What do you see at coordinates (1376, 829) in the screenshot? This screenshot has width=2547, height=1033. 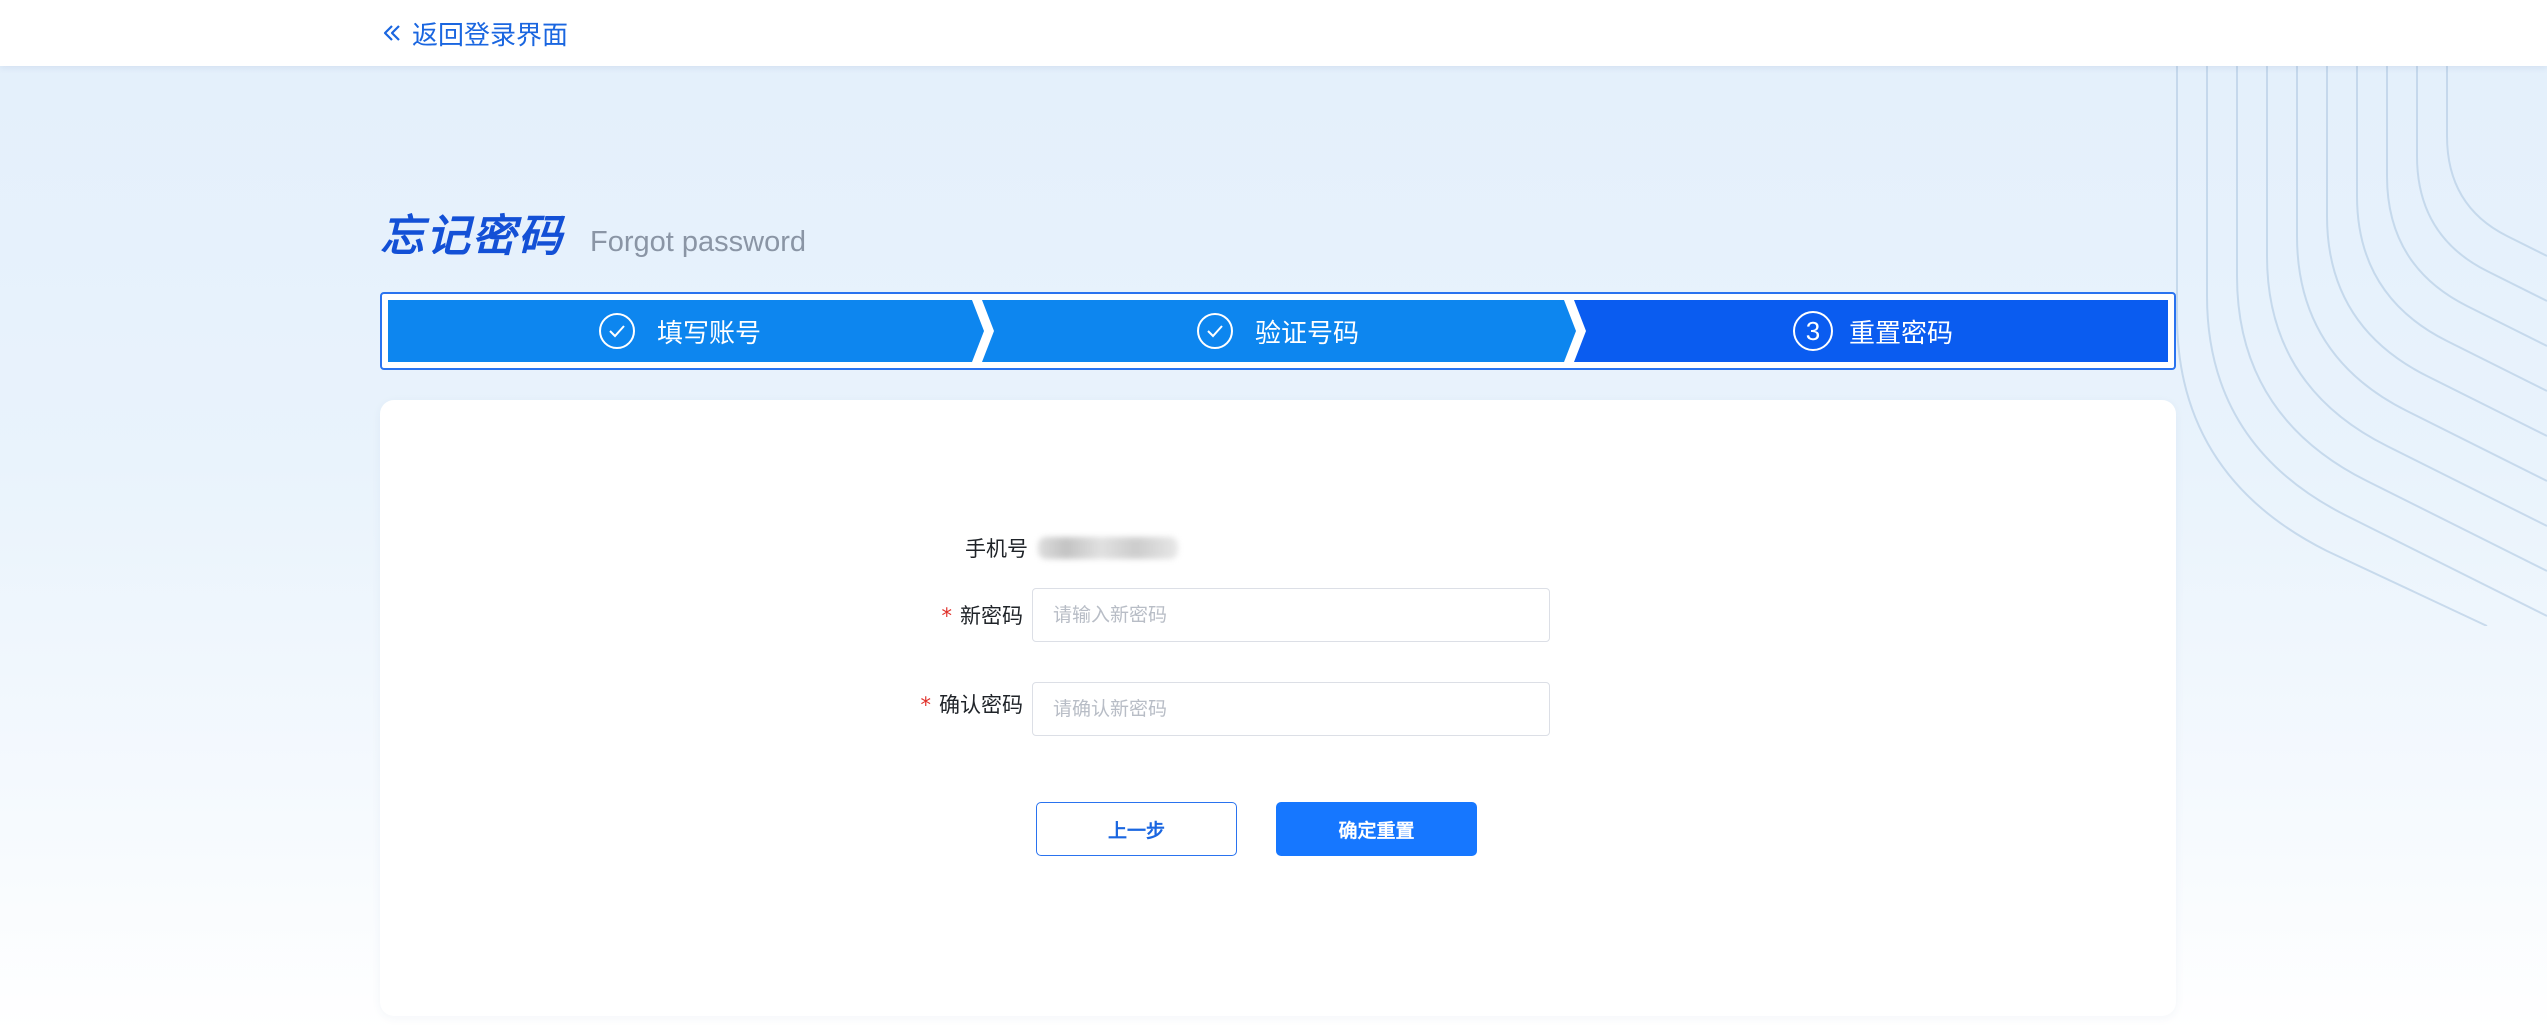 I see `confirm-reset-button: 确定重置` at bounding box center [1376, 829].